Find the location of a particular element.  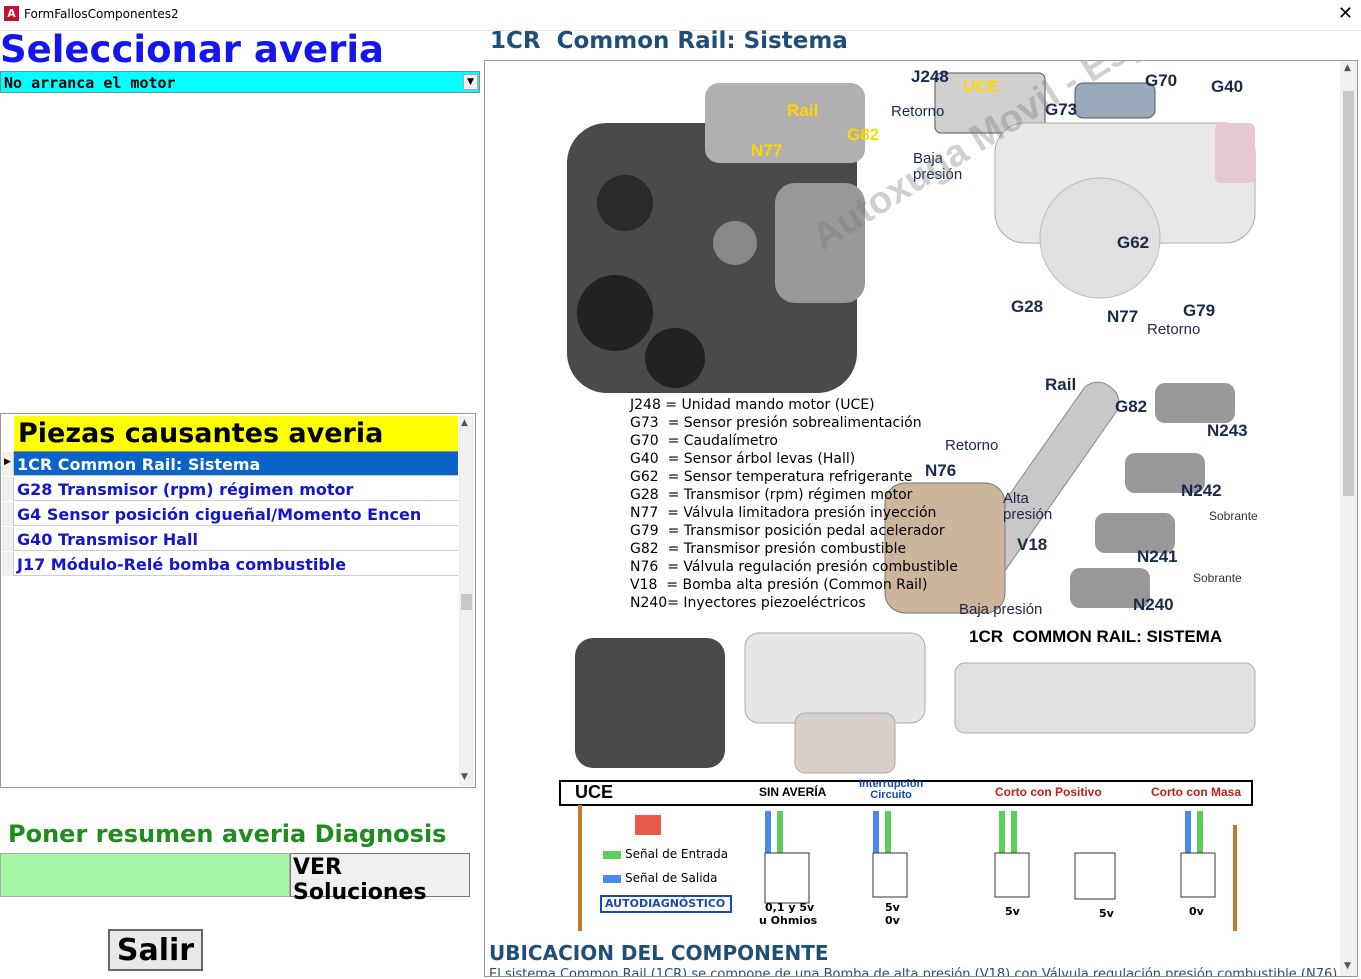

state-sin-averia: SIN AVERÍA is located at coordinates (793, 792).